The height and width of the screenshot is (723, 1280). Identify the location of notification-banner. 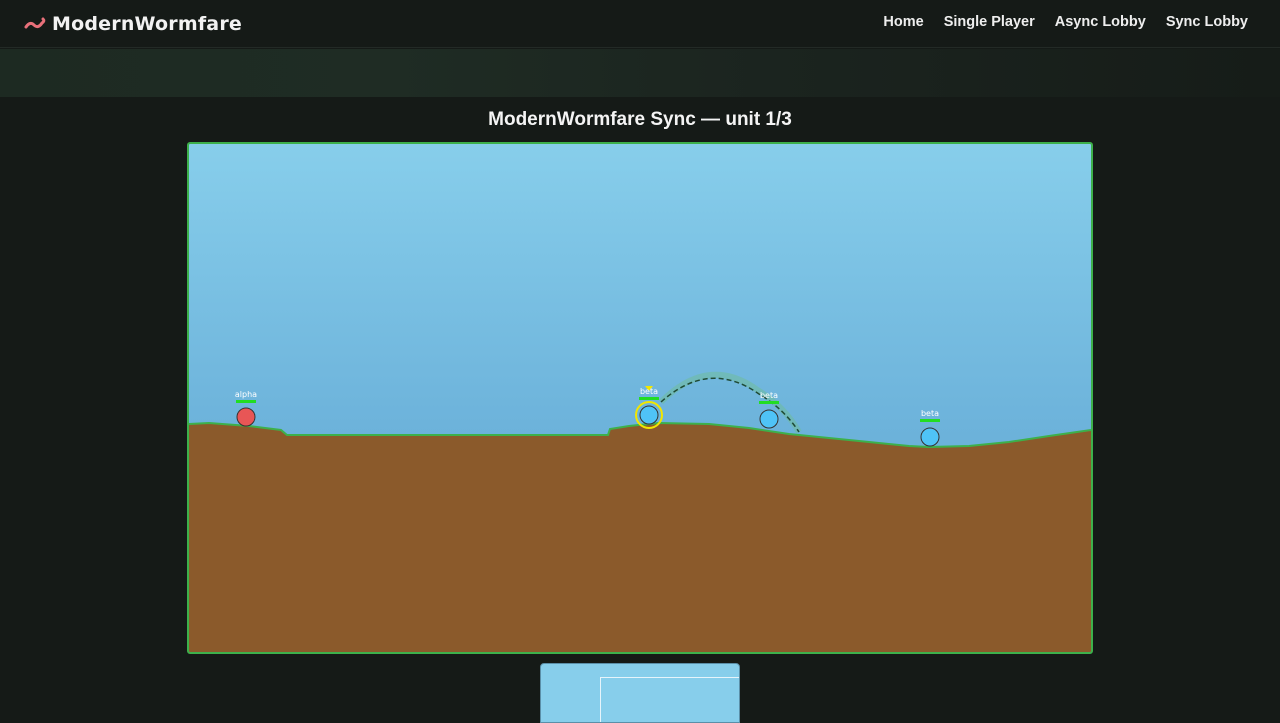
(640, 73).